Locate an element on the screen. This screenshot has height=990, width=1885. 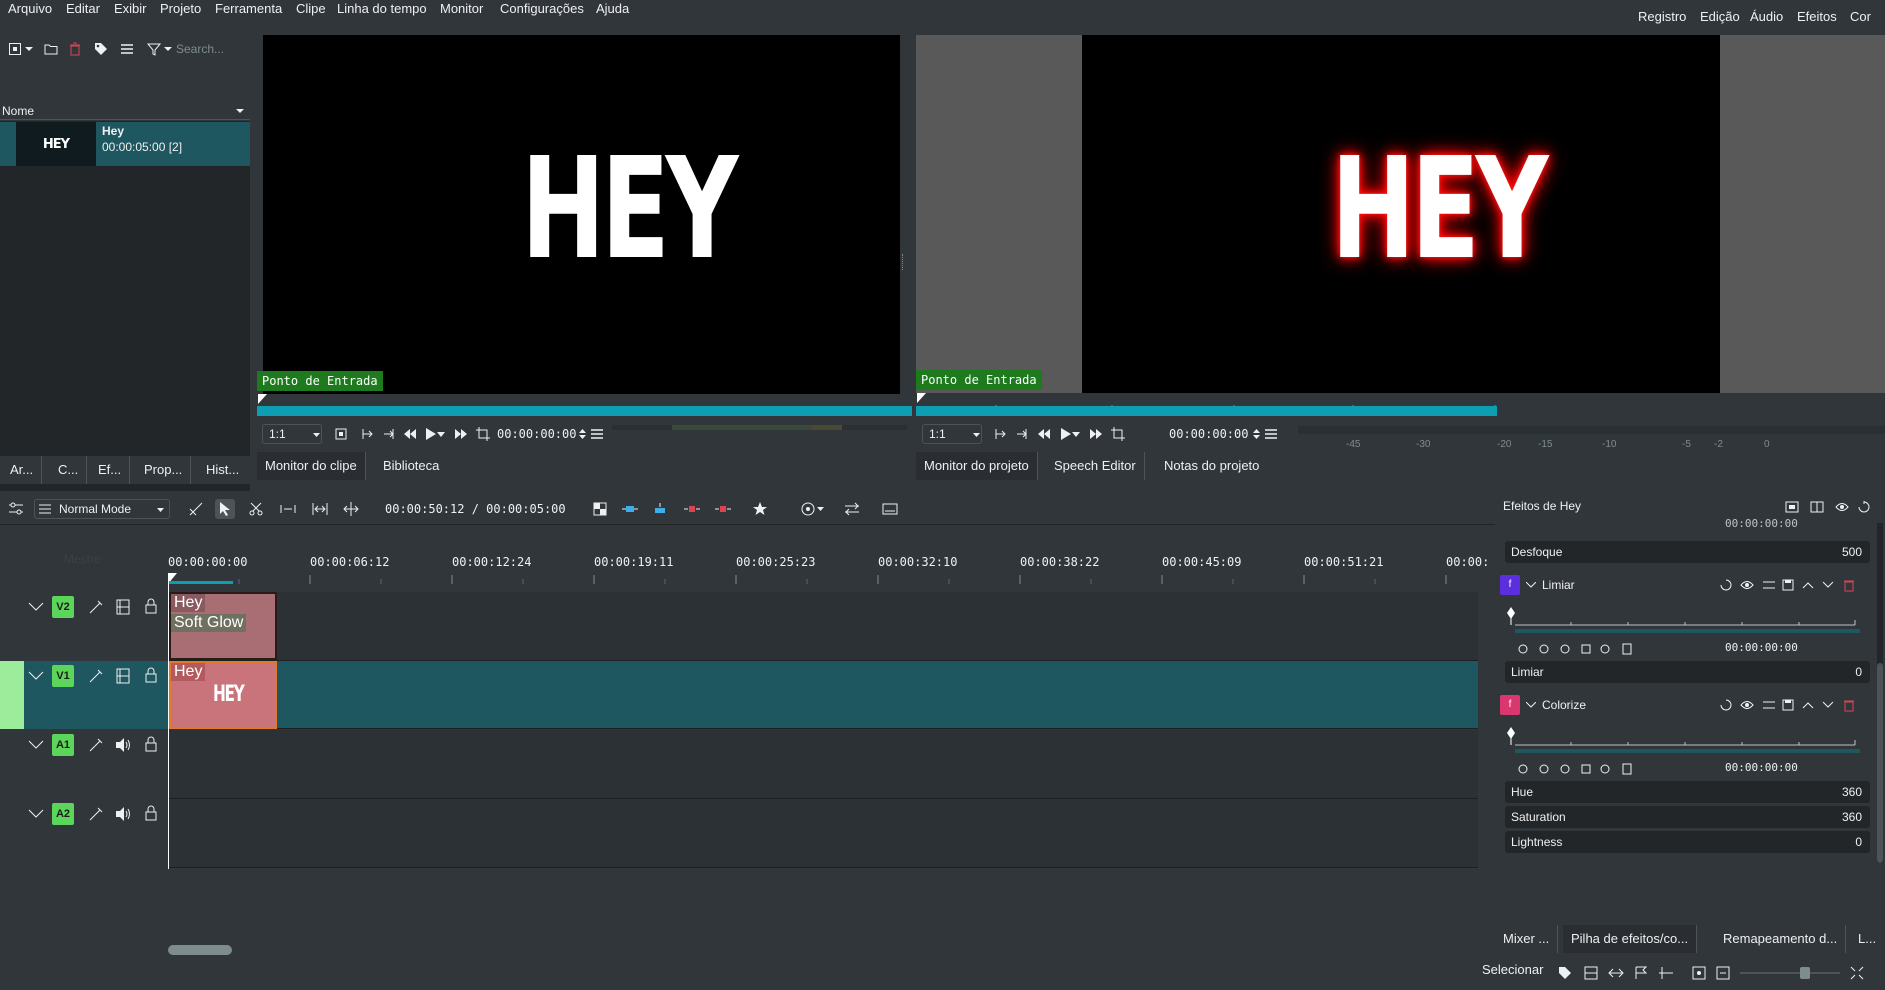
track-label-a2: A2 is located at coordinates (63, 814).